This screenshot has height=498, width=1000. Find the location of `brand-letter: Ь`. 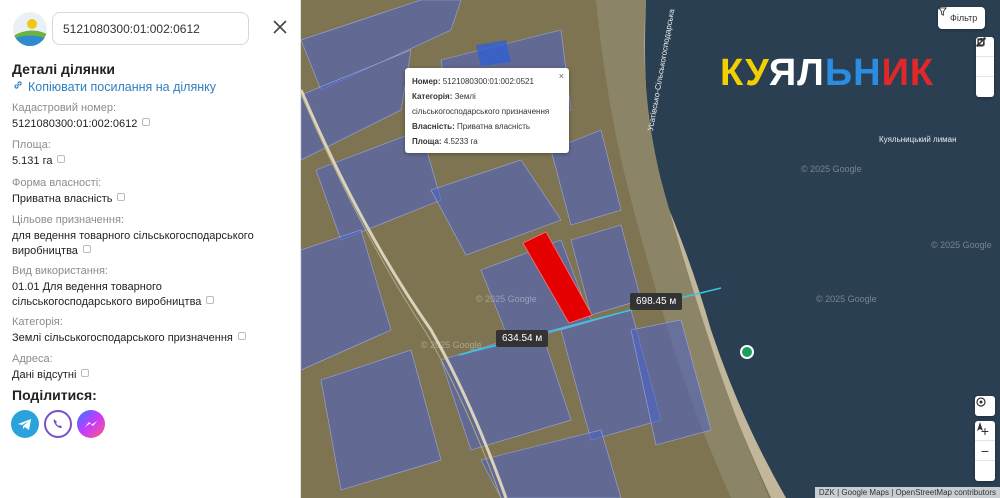

brand-letter: Ь is located at coordinates (839, 73).